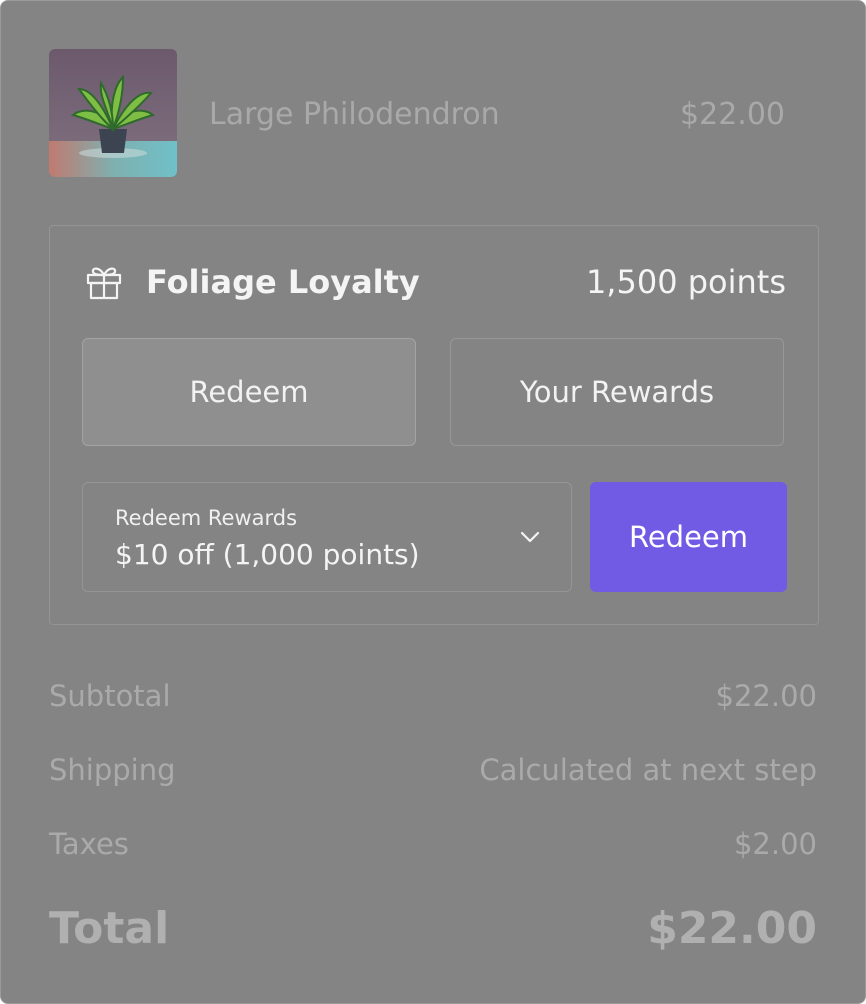  What do you see at coordinates (249, 392) in the screenshot?
I see `tab-redeem: Redeem` at bounding box center [249, 392].